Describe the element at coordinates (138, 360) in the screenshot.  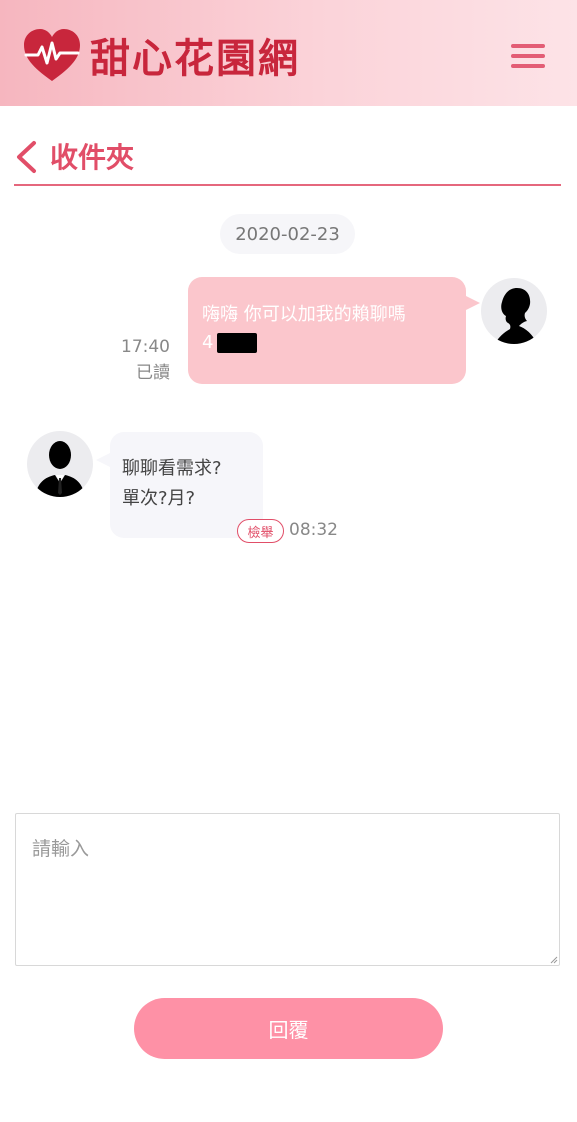
I see `outgoing-message-meta: 17:40 已讀` at that location.